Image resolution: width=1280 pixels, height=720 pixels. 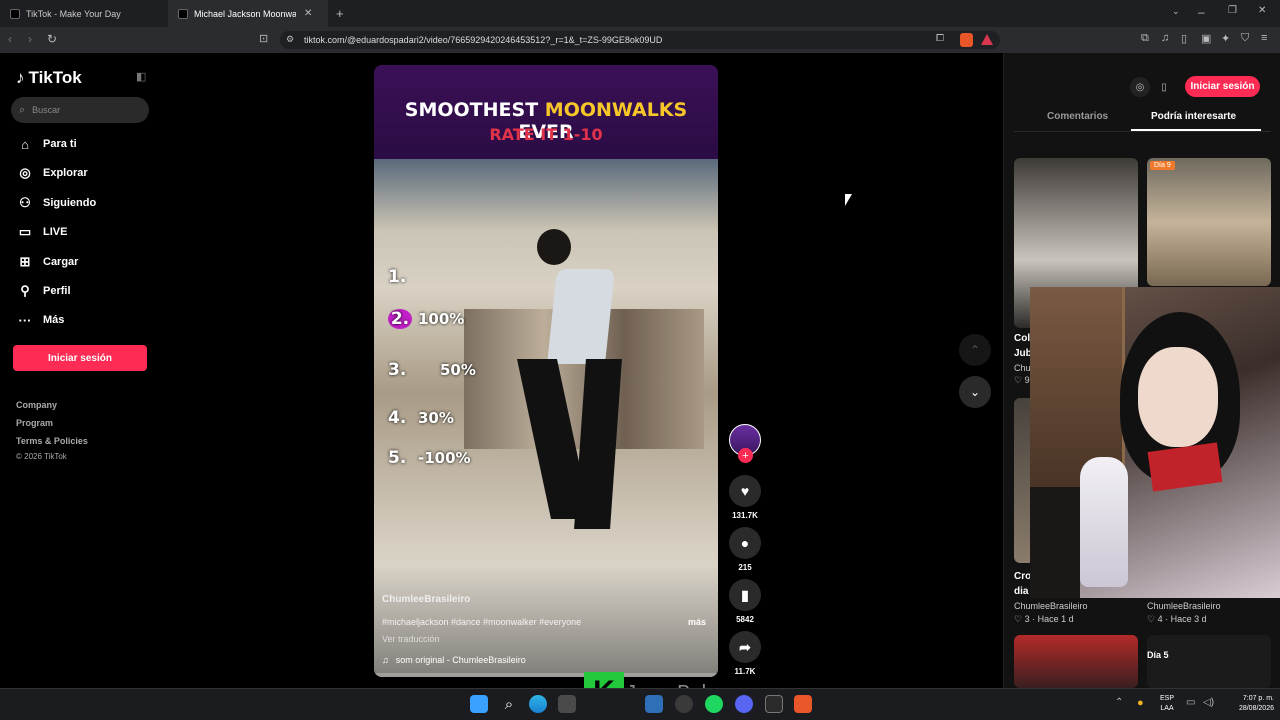 I want to click on tab-label: Michael Jackson Moonwalker, so click(x=245, y=13).